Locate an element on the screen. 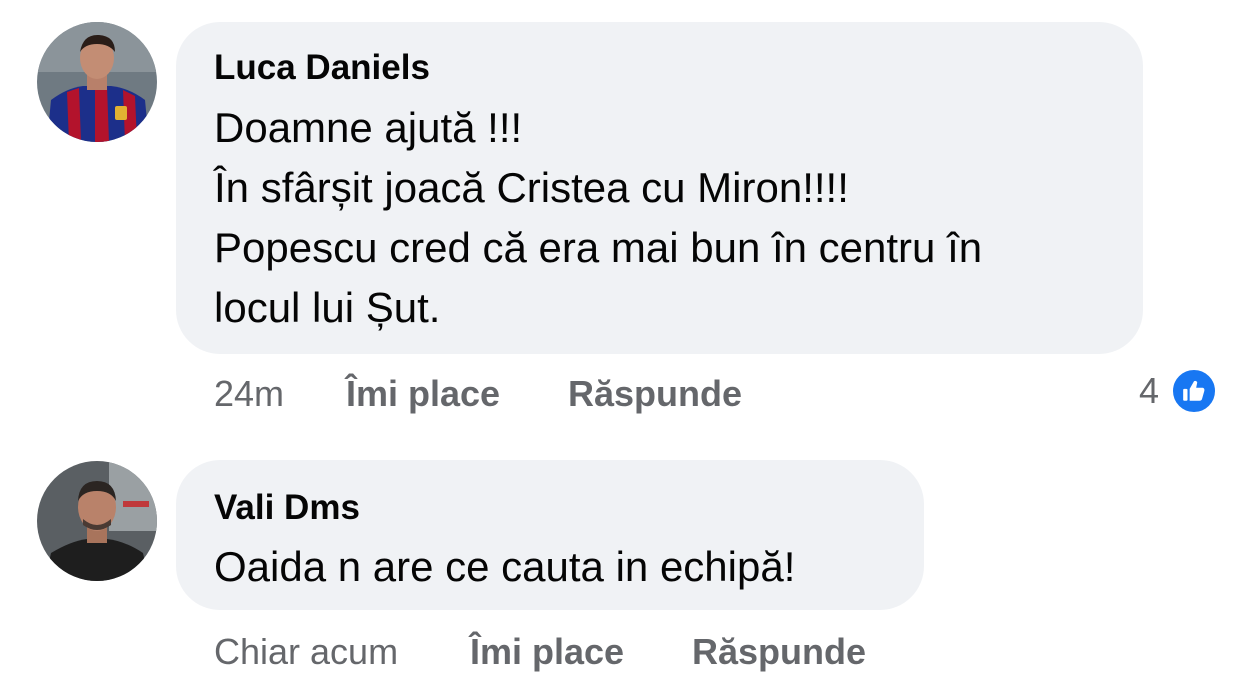 Image resolution: width=1255 pixels, height=700 pixels. comment-text-line: locul lui Șut. is located at coordinates (327, 307).